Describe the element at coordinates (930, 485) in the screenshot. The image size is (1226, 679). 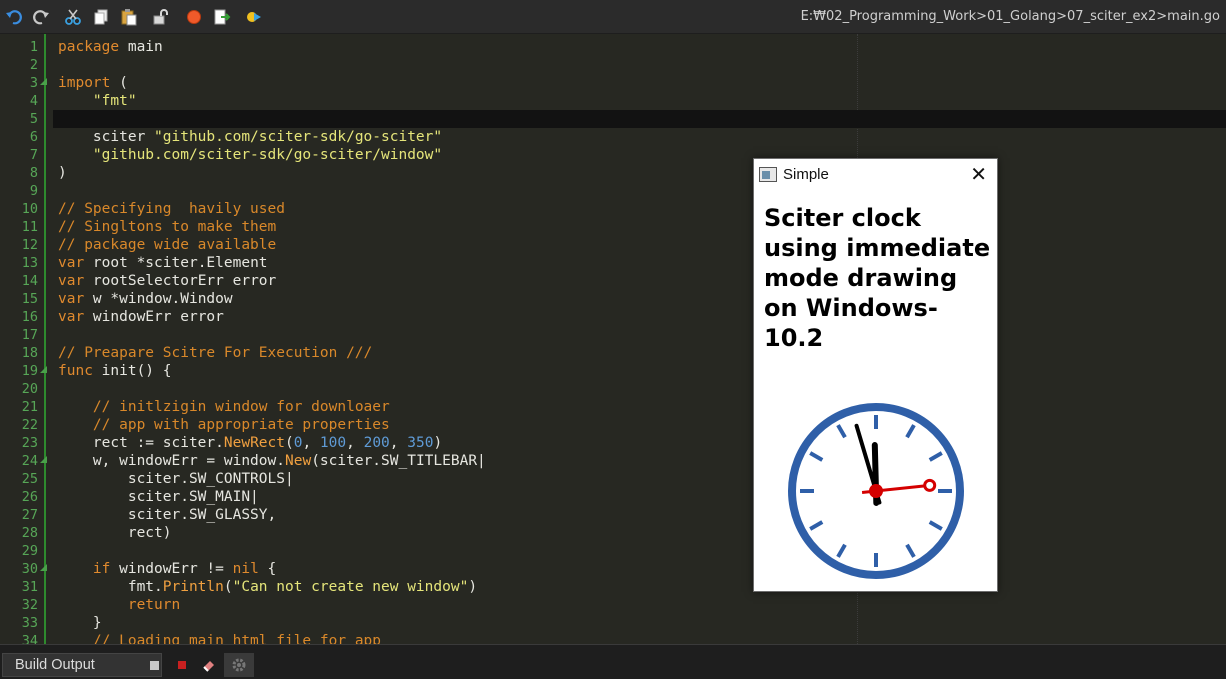
I see `second-hand-tip` at that location.